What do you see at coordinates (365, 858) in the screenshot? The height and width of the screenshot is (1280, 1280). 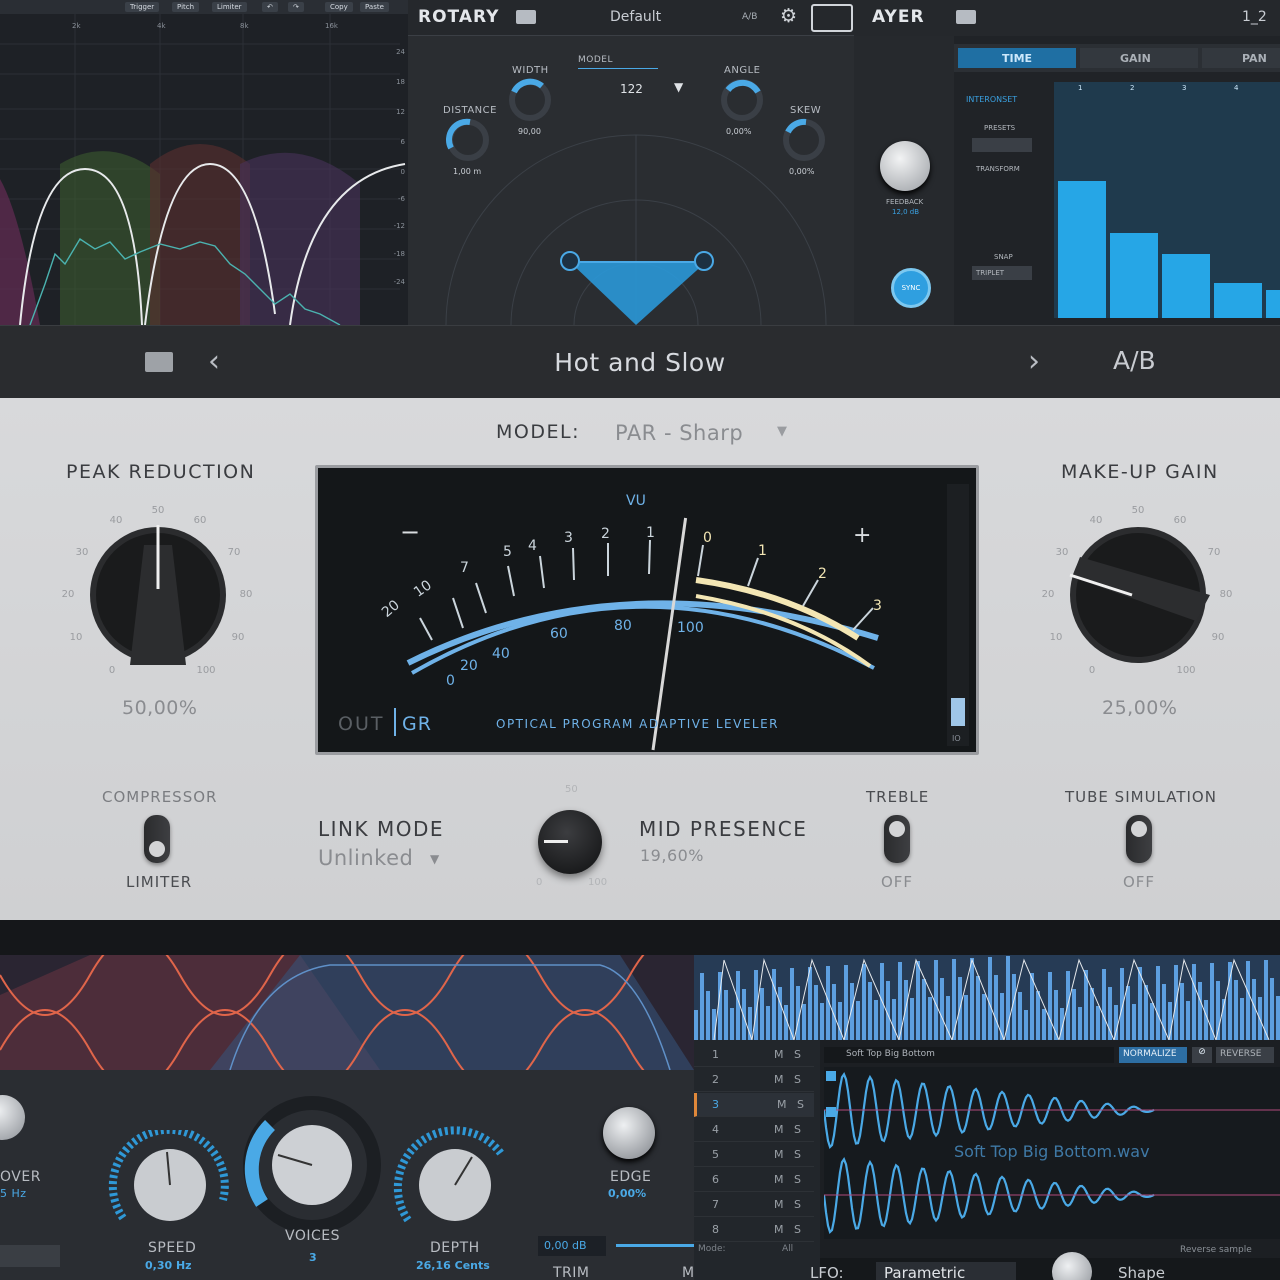 I see `link-mode-select: Unlinked` at bounding box center [365, 858].